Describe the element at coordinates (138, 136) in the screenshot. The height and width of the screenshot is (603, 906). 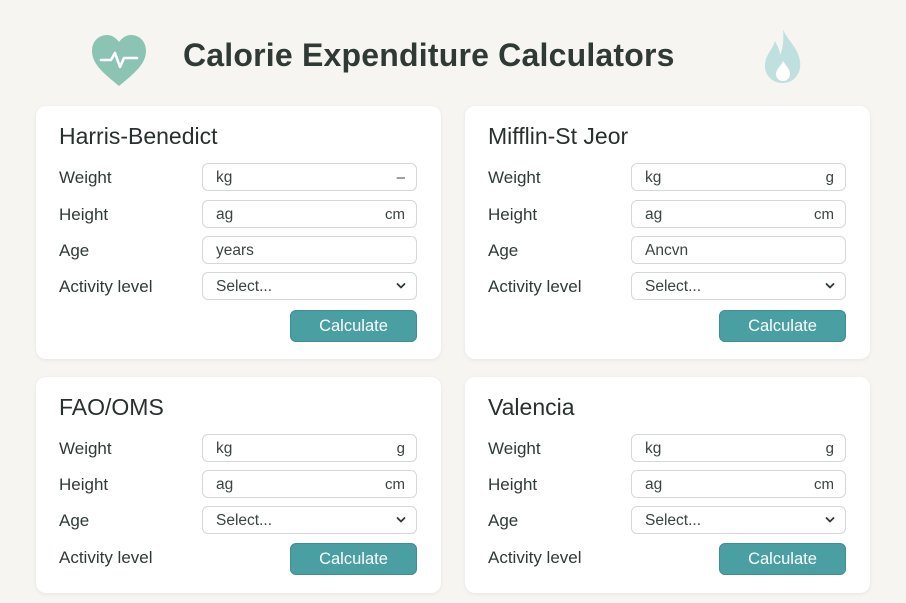
I see `card-title: Harris-Benedict` at that location.